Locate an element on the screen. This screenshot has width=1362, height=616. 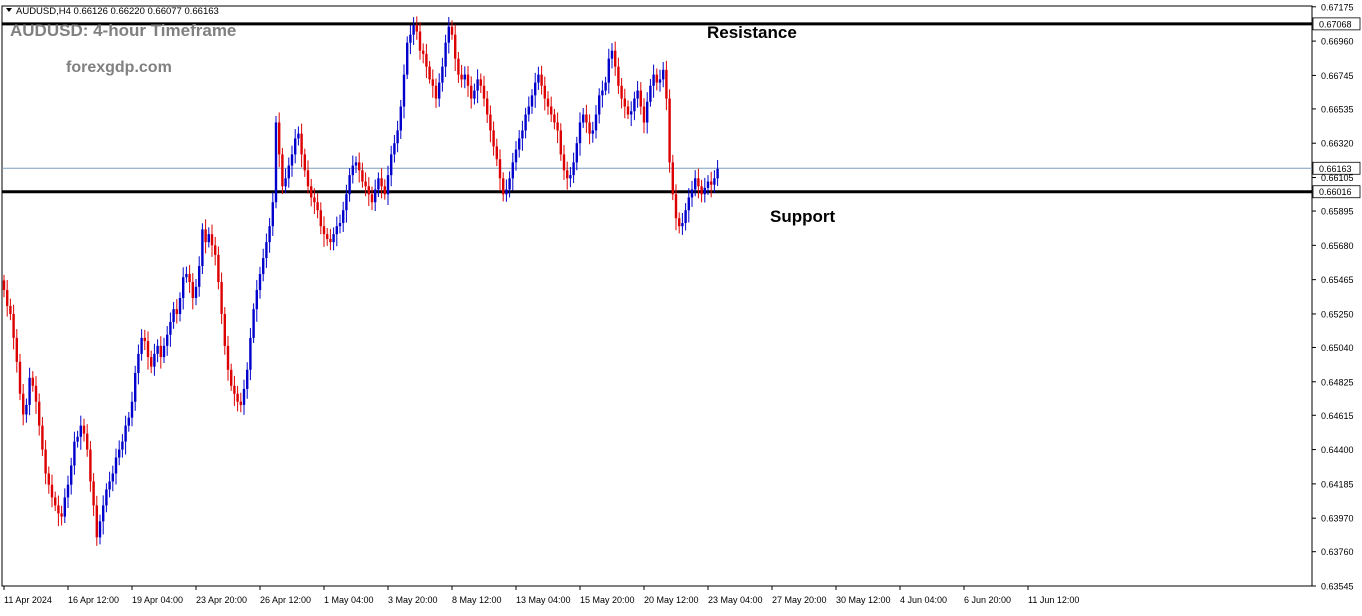
y-tick-label: 0.66745 is located at coordinates (1337, 76).